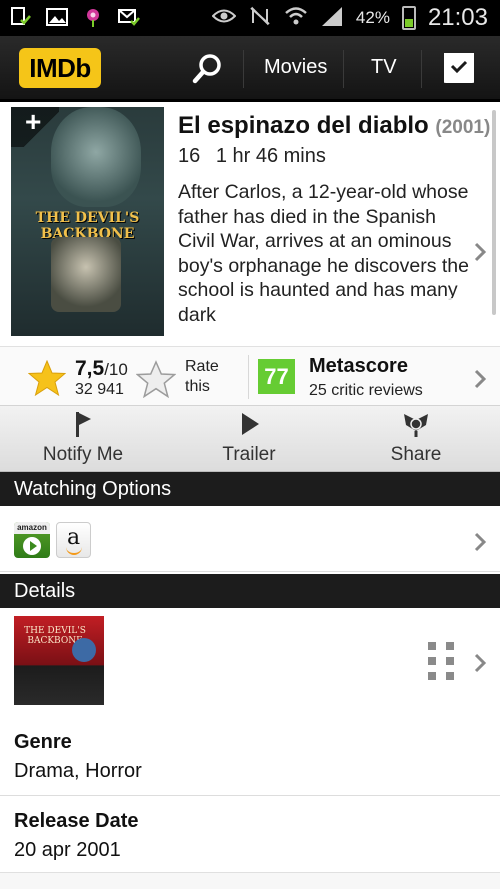  Describe the element at coordinates (83, 454) in the screenshot. I see `notify-me-label: Notify Me` at that location.